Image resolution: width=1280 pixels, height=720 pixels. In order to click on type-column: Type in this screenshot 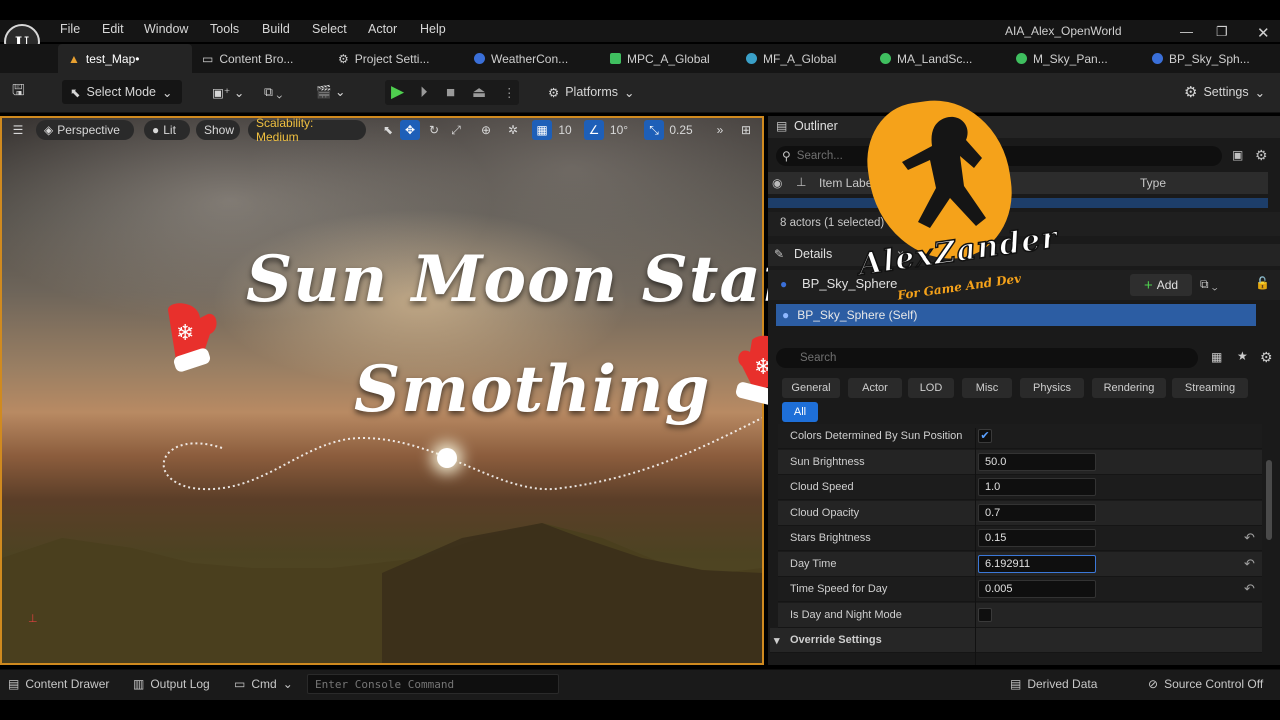, I will do `click(1153, 183)`.